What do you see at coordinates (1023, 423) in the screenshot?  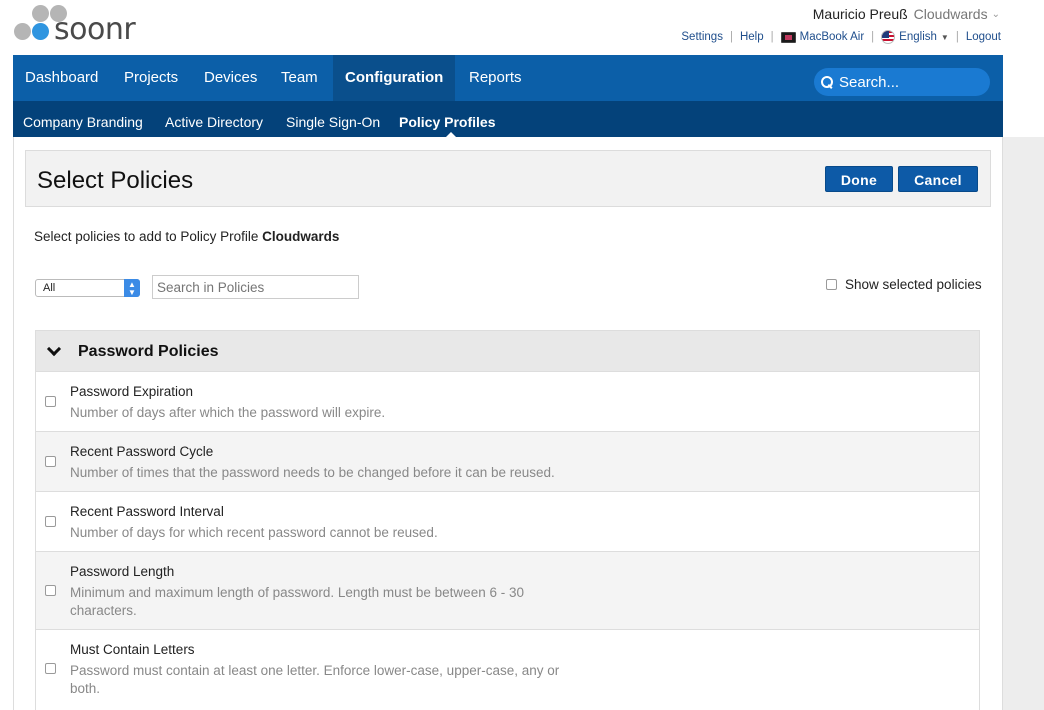 I see `right-gutter` at bounding box center [1023, 423].